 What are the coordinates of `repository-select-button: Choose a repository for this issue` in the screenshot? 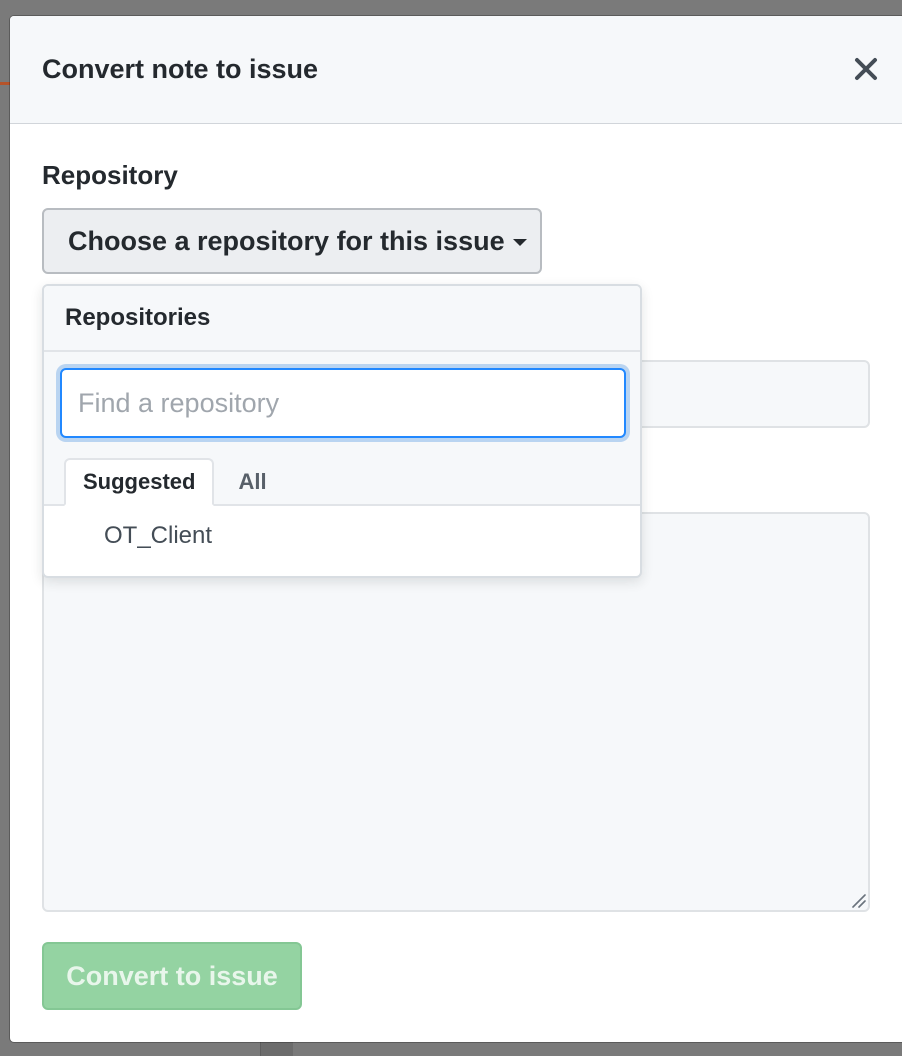 It's located at (292, 241).